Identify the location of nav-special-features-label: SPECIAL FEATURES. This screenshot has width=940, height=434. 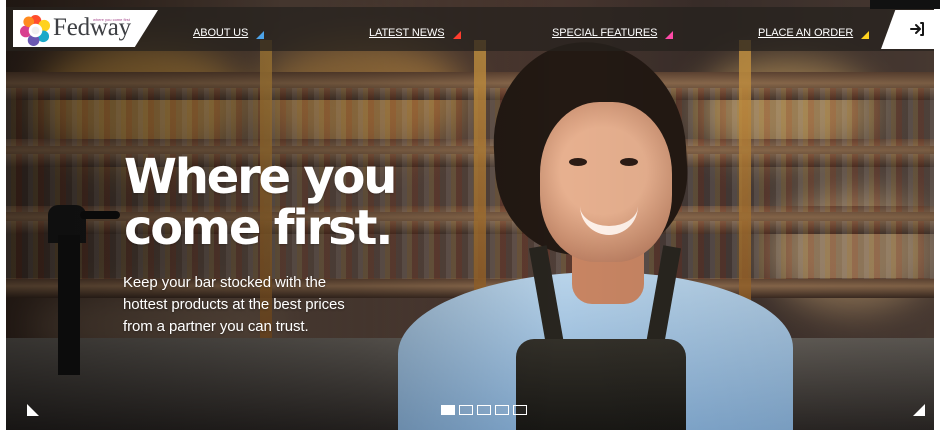
(605, 32).